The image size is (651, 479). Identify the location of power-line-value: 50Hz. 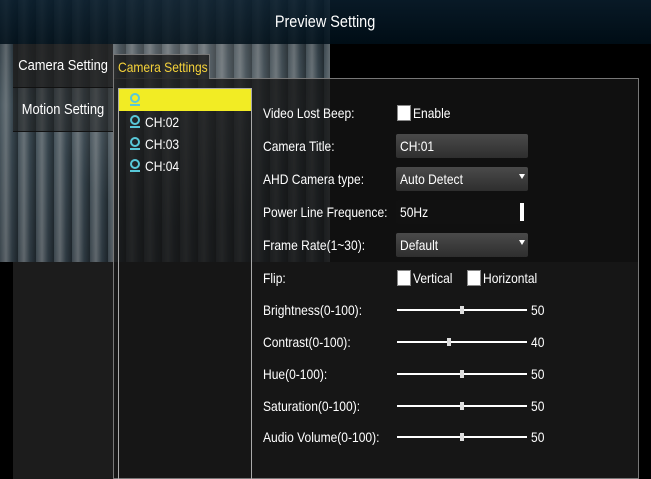
(414, 212).